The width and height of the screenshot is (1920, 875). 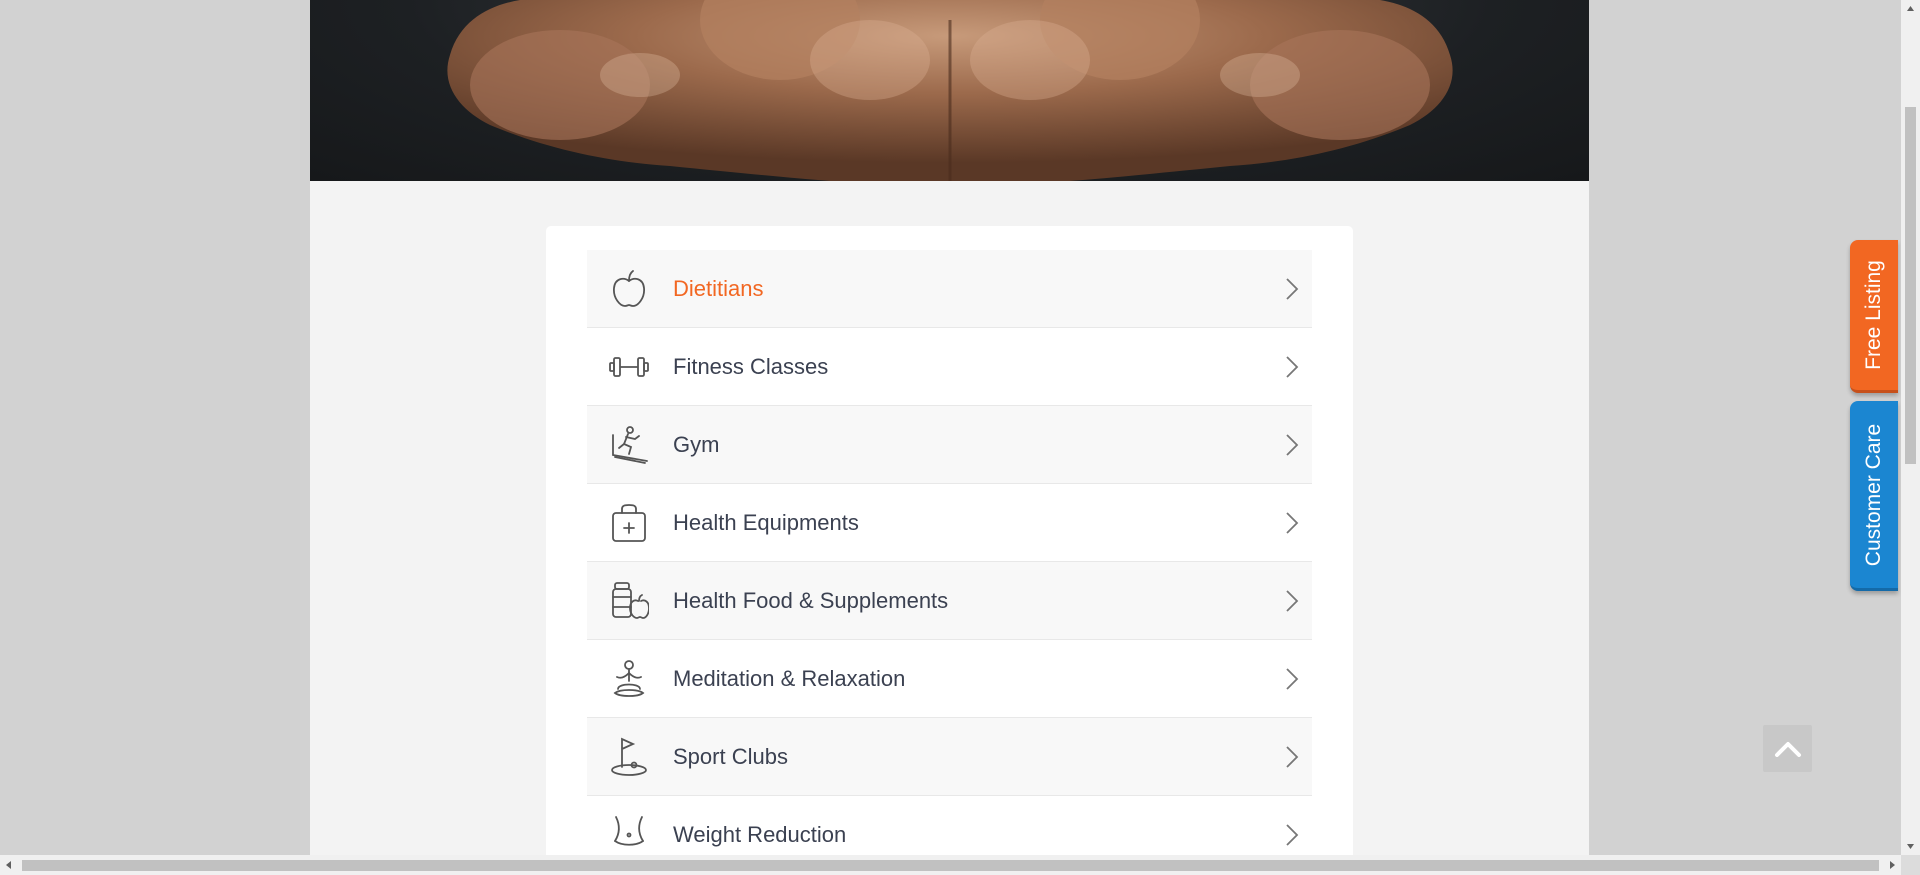 I want to click on chevron-up-icon, so click(x=1787, y=749).